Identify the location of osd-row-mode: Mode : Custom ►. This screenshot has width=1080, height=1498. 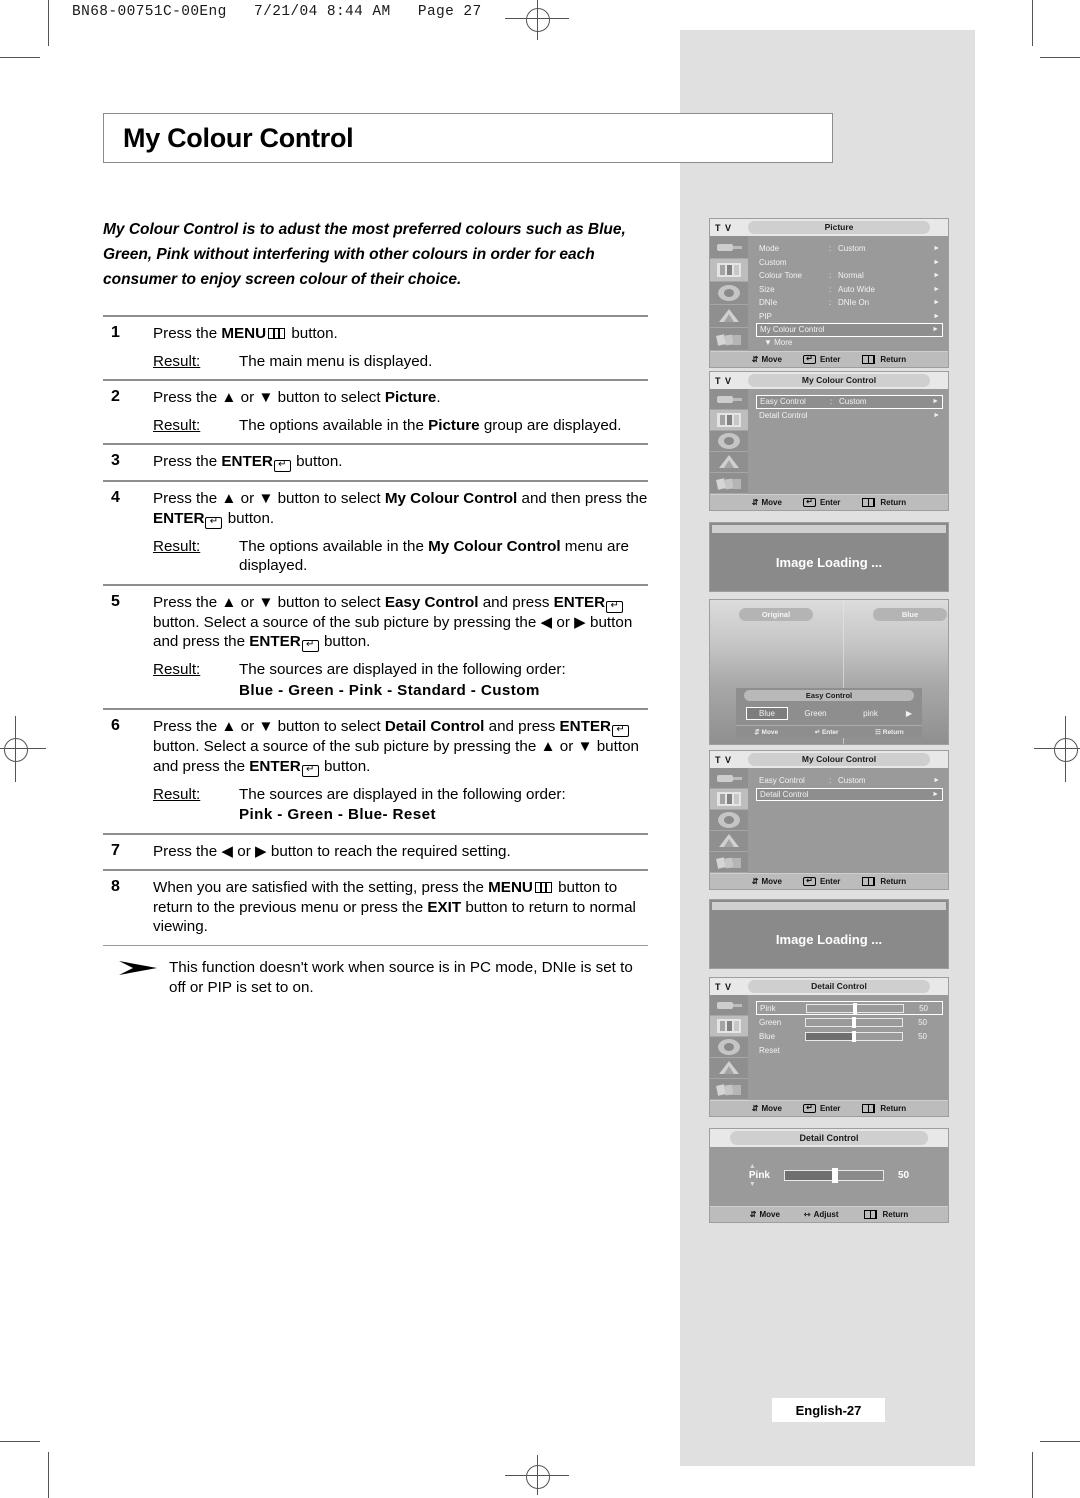
(849, 249).